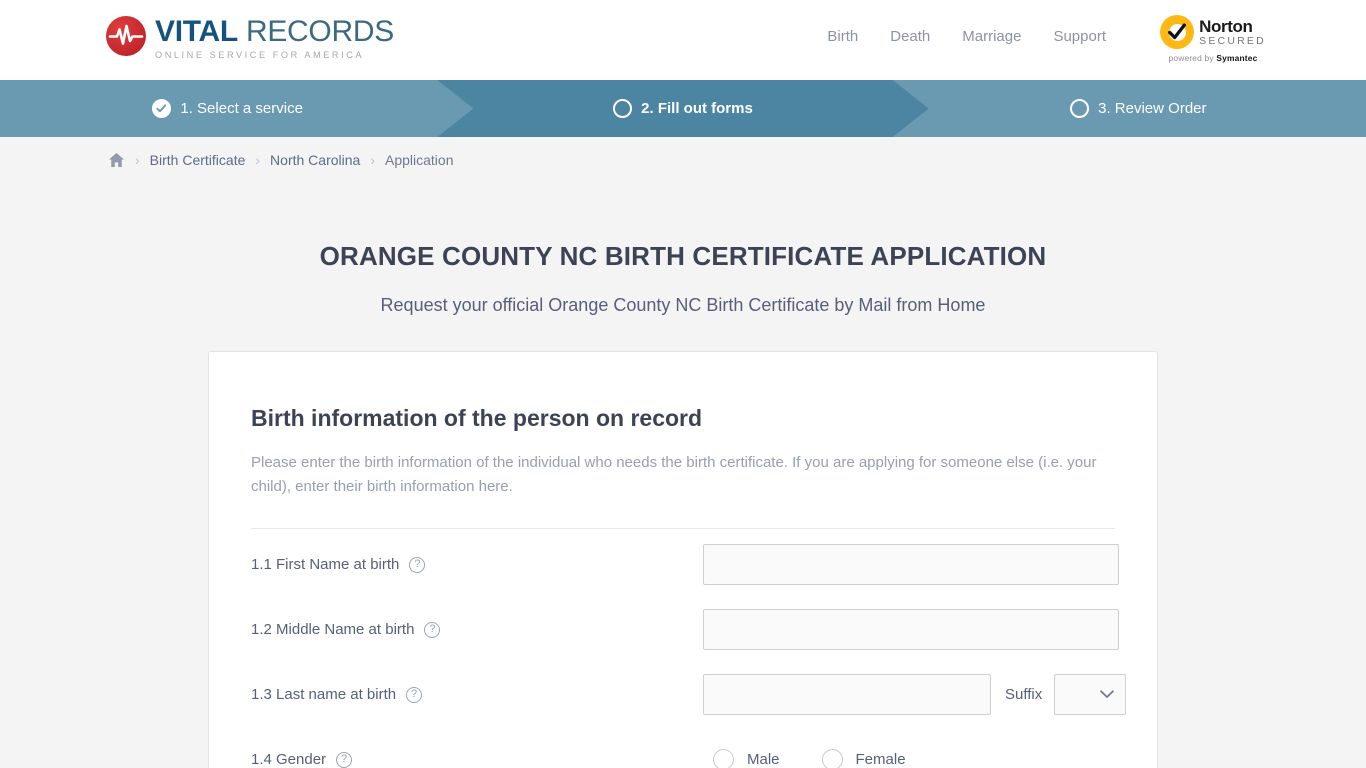 The width and height of the screenshot is (1366, 768). What do you see at coordinates (196, 31) in the screenshot?
I see `logo-title-primary: VITAL` at bounding box center [196, 31].